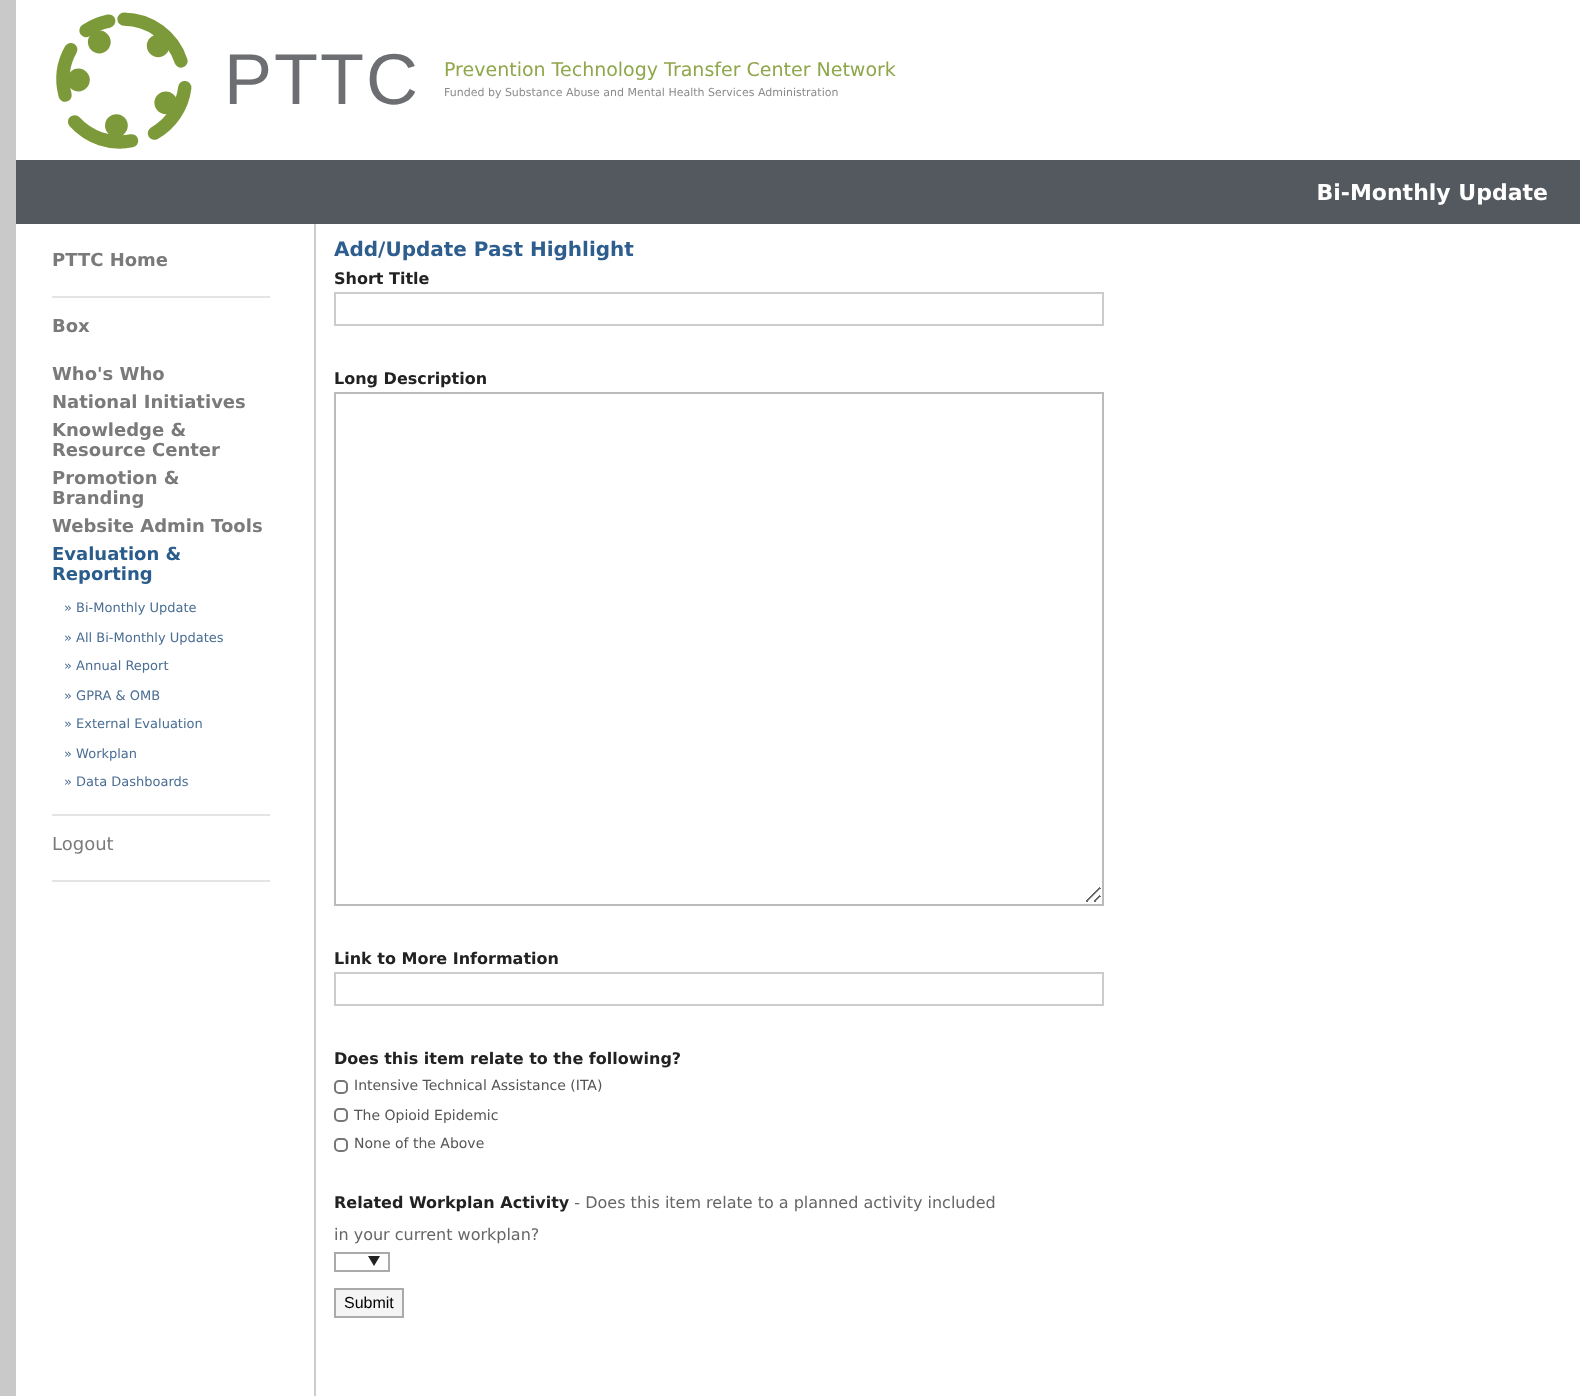 The height and width of the screenshot is (1396, 1580). Describe the element at coordinates (666, 1219) in the screenshot. I see `workplan-text: Related Workplan Activity - Does this item relate to a planned activity included in your current workplan?` at that location.